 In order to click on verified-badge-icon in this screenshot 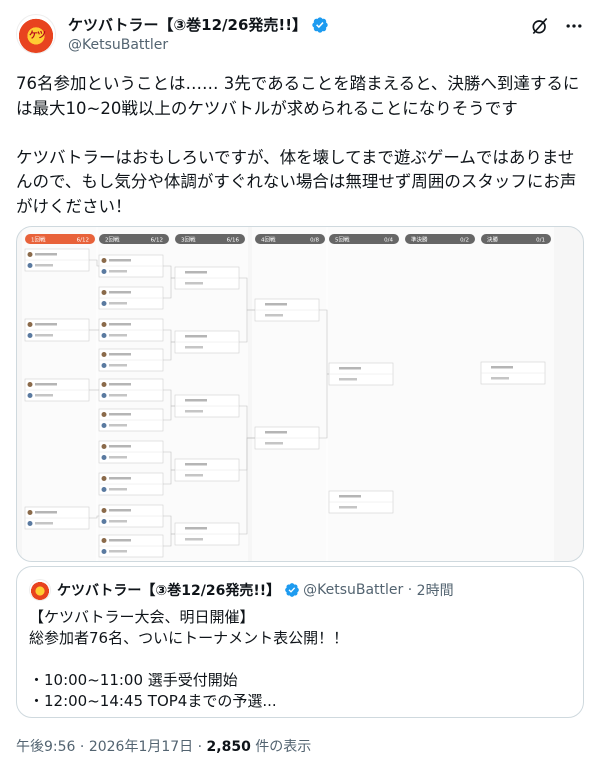, I will do `click(320, 24)`.